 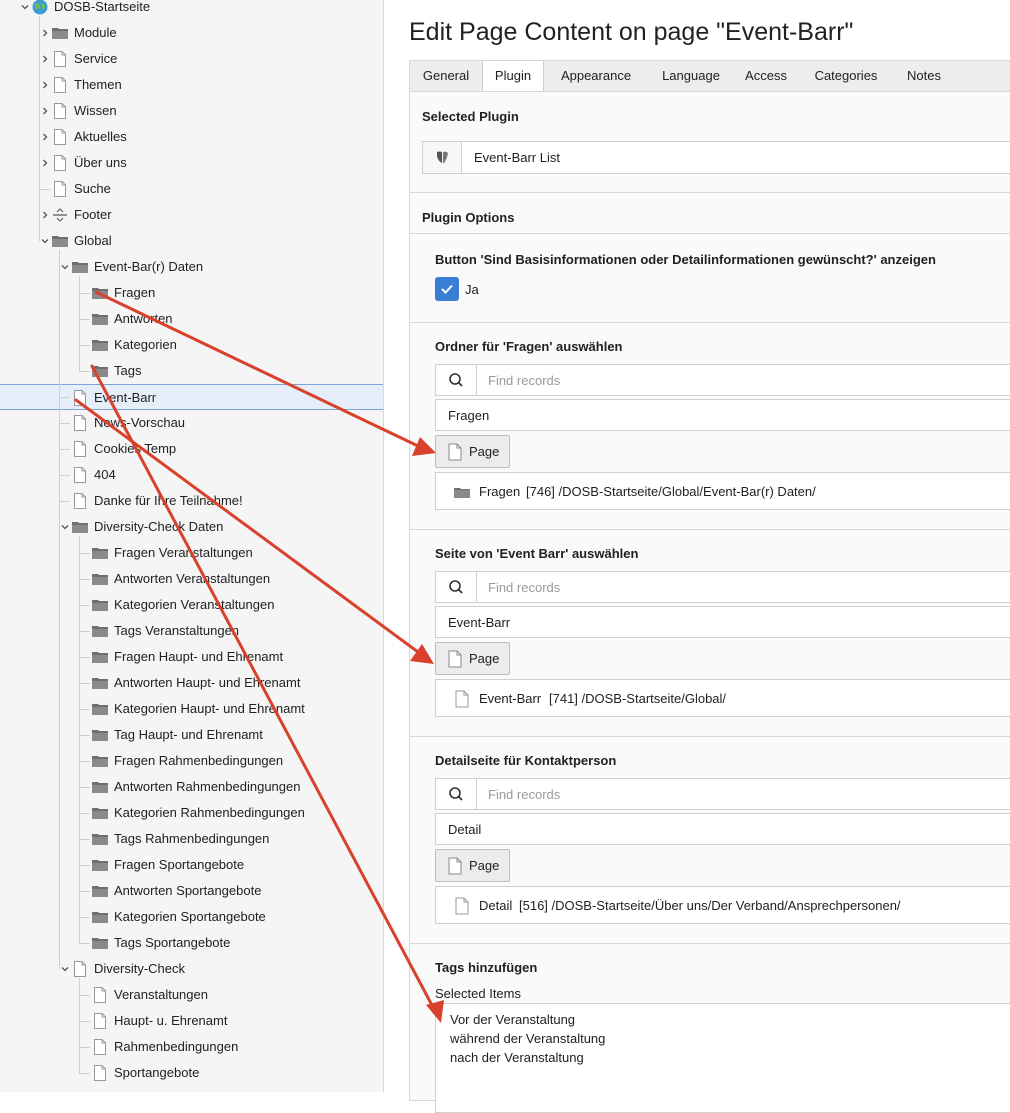 What do you see at coordinates (527, 1038) in the screenshot?
I see `selected-tag-item: während der Veranstaltung` at bounding box center [527, 1038].